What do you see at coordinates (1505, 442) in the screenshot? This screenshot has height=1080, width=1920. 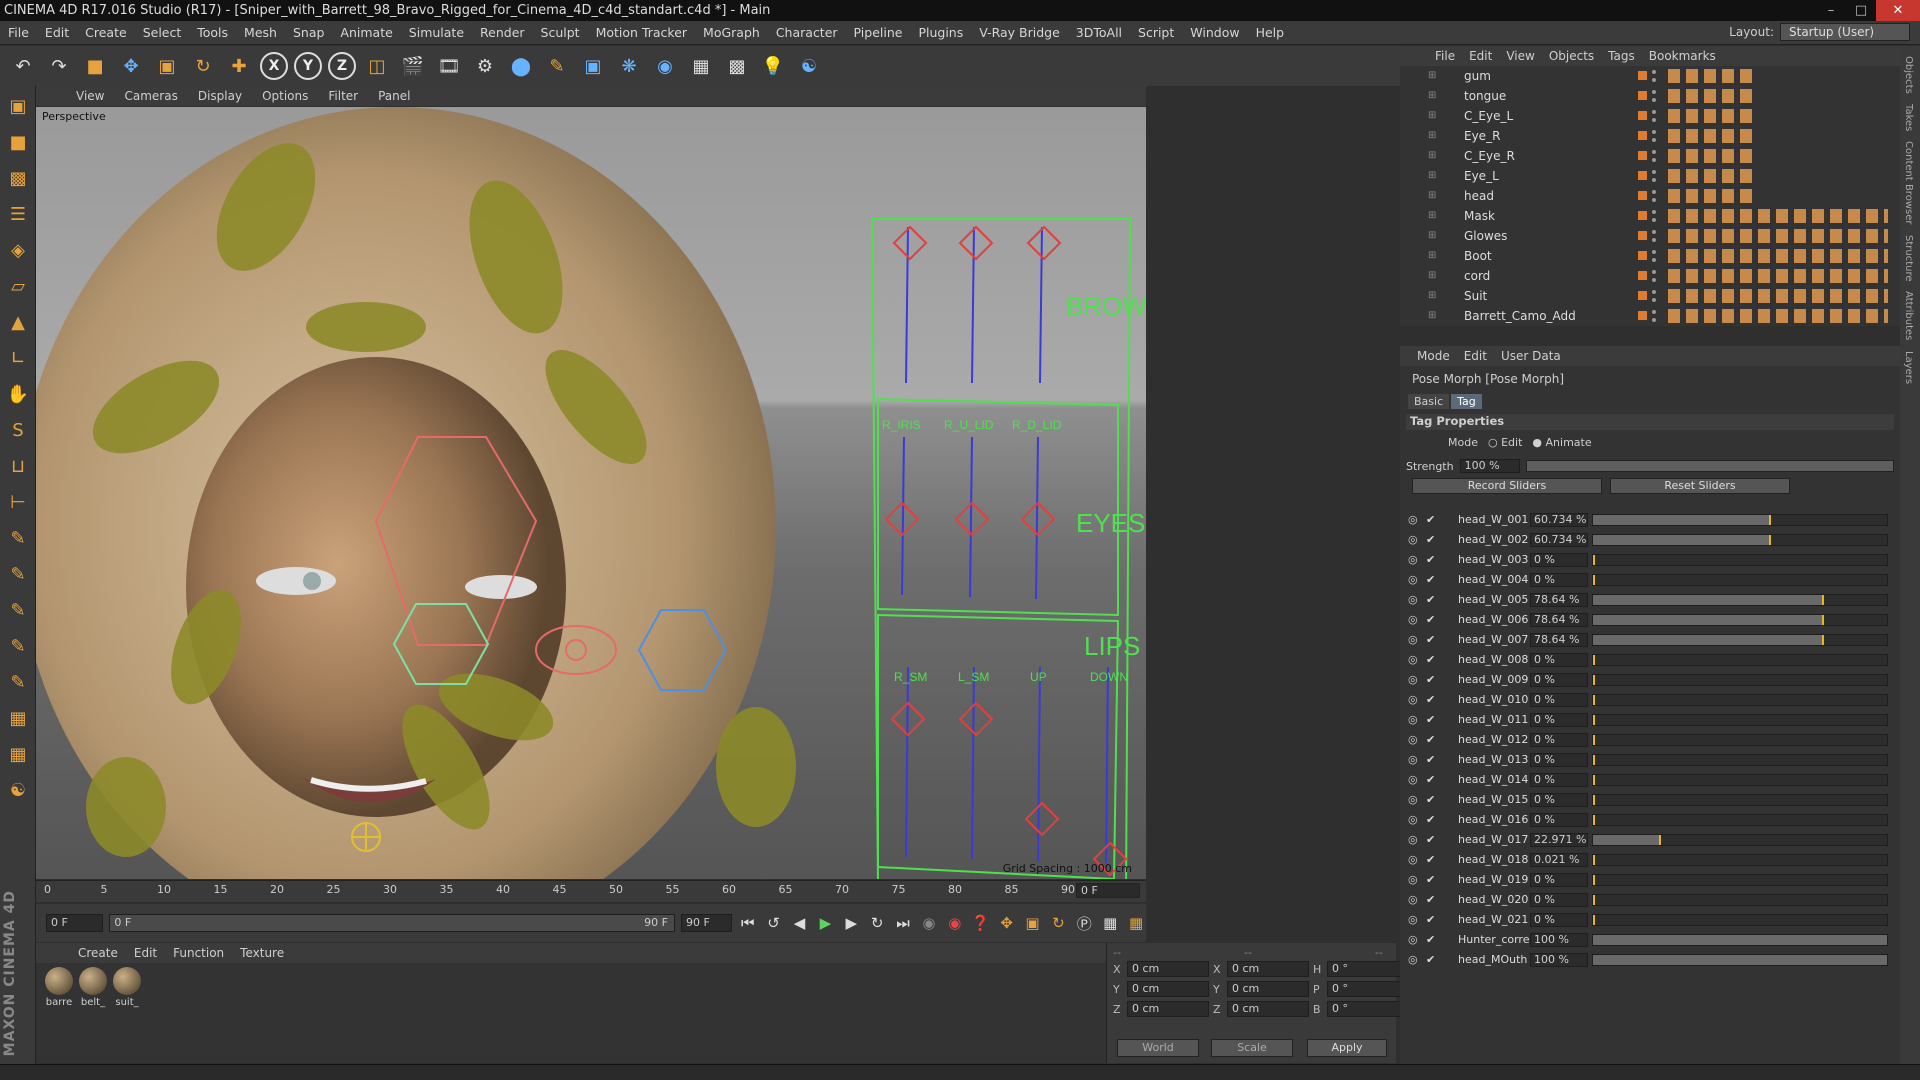 I see `mode-edit-radio: ○ Edit` at bounding box center [1505, 442].